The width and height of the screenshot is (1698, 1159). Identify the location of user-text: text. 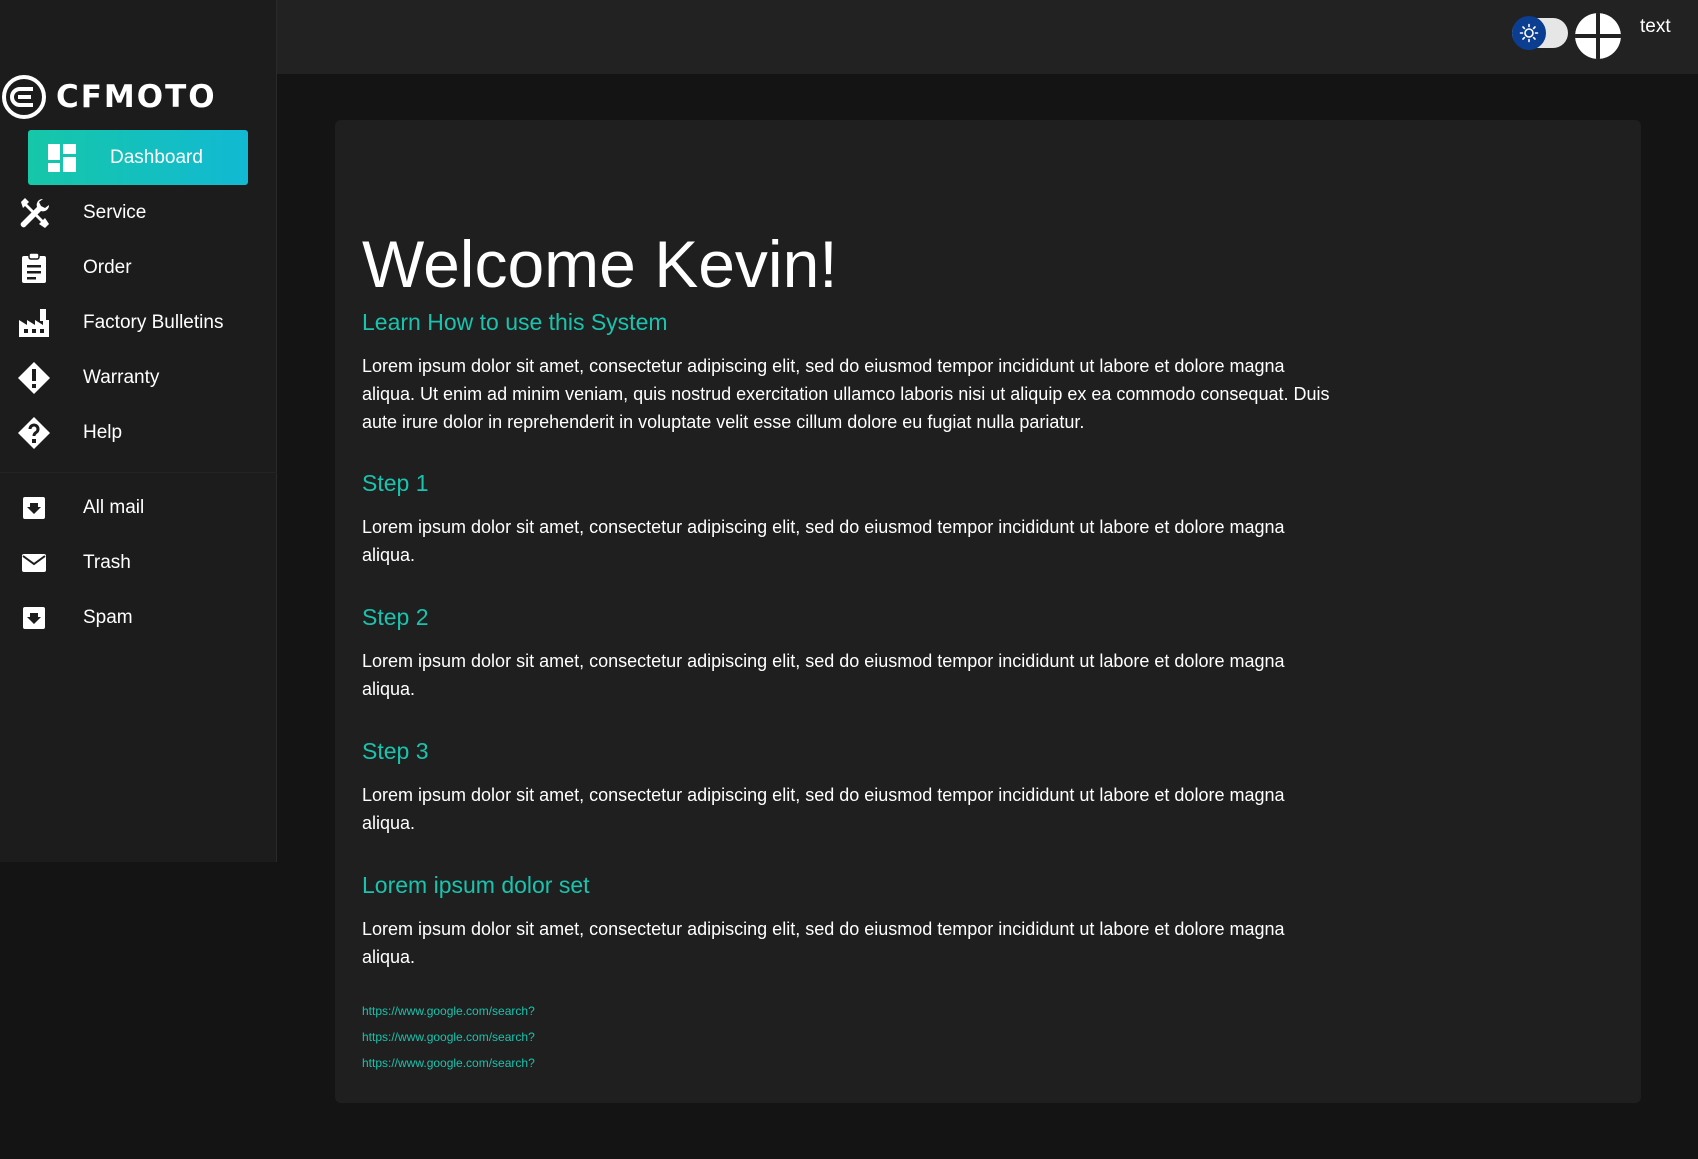
(1655, 27).